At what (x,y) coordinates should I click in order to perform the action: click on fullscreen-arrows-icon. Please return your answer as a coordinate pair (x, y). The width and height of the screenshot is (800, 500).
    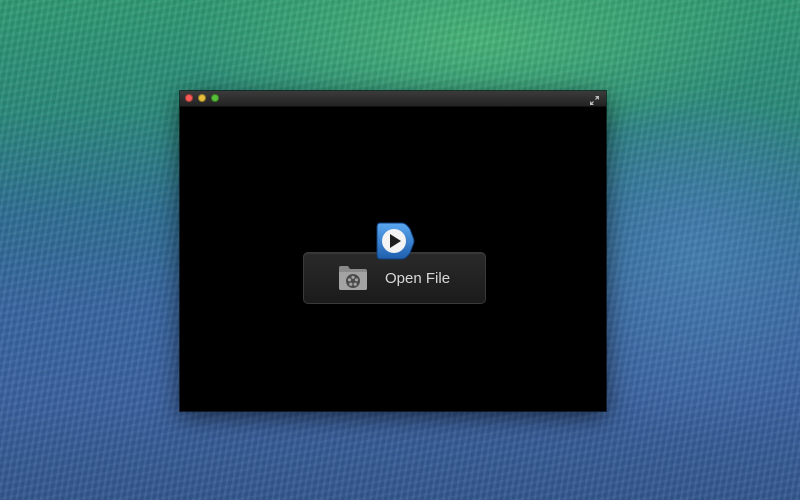
    Looking at the image, I should click on (594, 99).